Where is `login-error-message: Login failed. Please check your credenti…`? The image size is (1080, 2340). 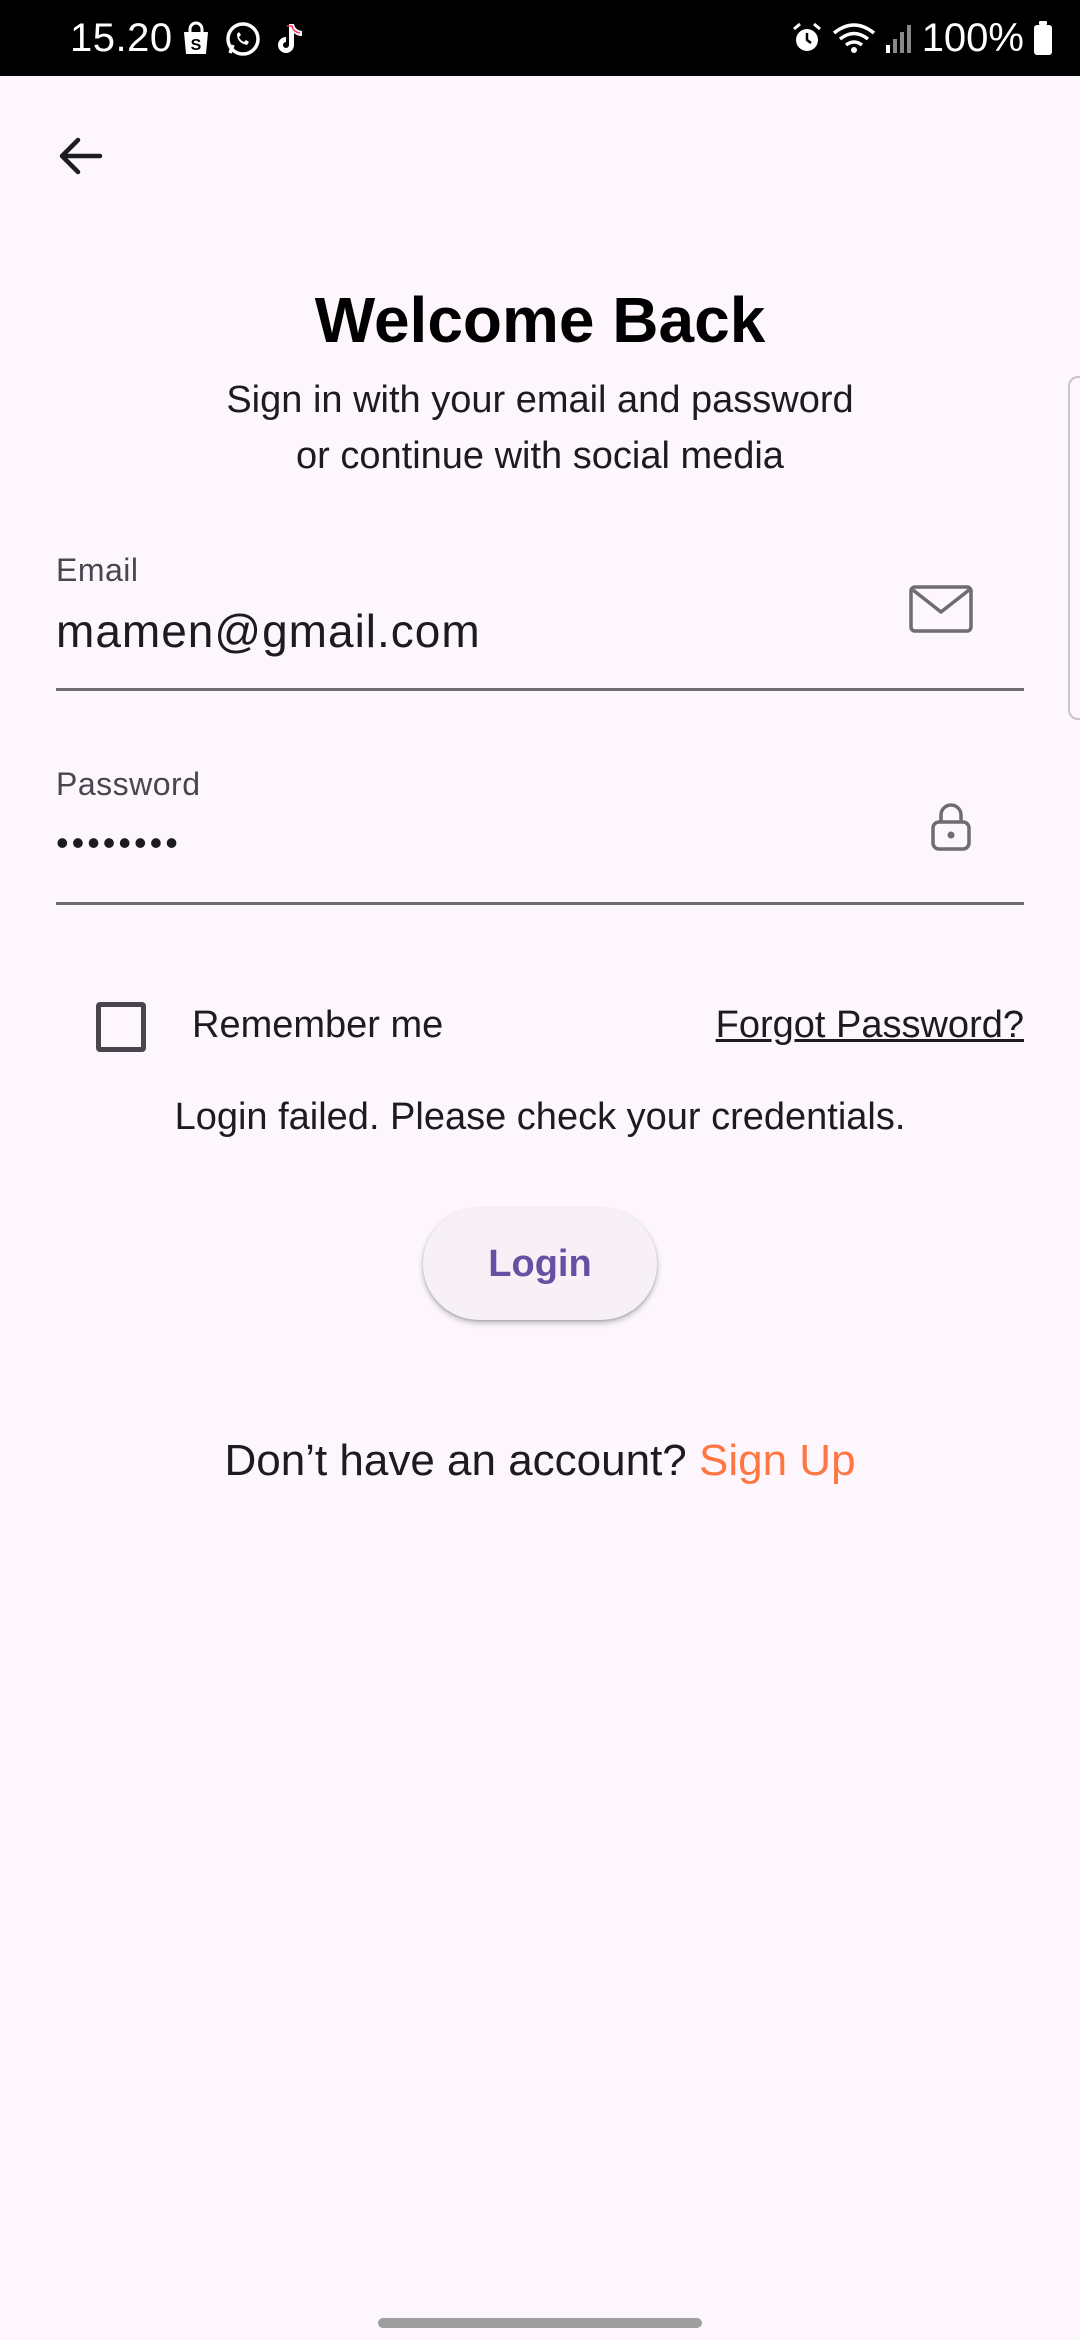 login-error-message: Login failed. Please check your credenti… is located at coordinates (540, 1117).